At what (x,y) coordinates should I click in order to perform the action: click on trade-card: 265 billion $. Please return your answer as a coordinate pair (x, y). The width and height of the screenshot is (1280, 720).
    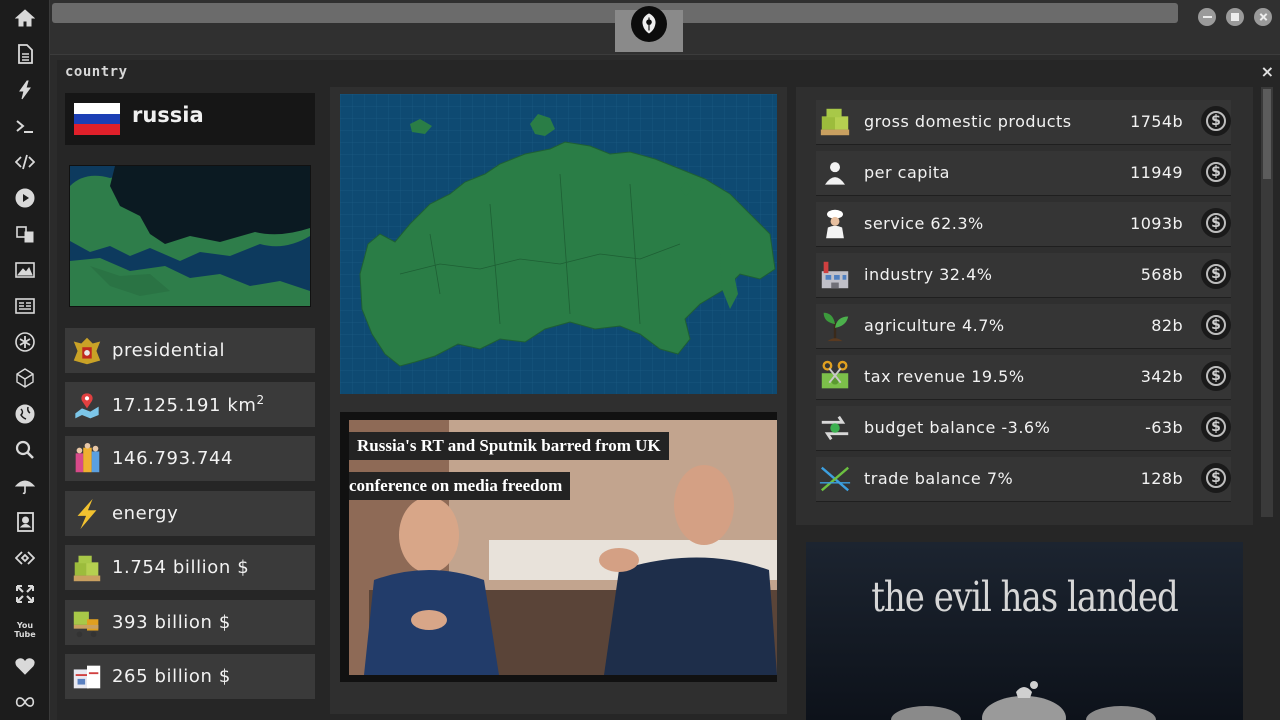
    Looking at the image, I should click on (190, 676).